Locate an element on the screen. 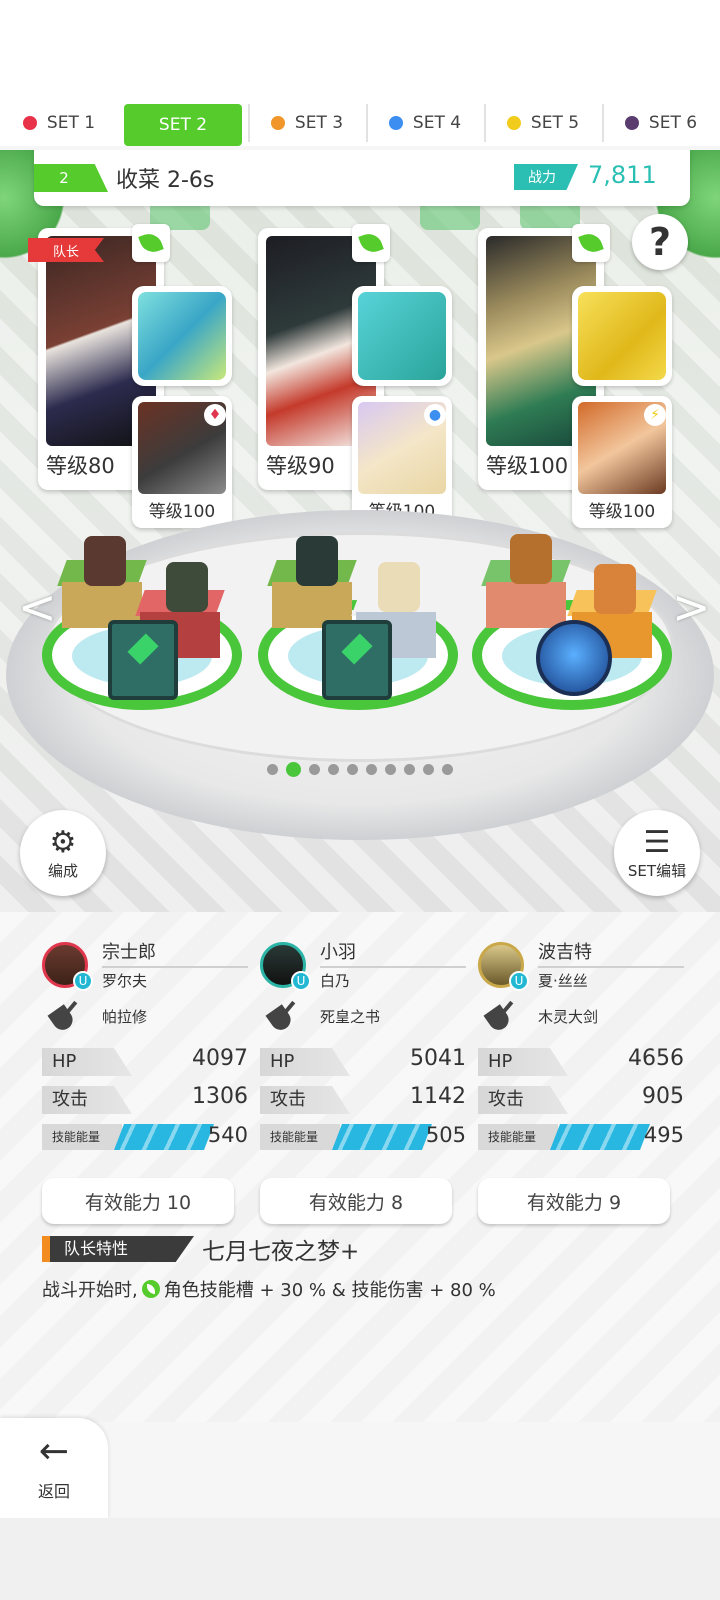 The image size is (720, 1600). hp-value: 4656 is located at coordinates (656, 1058).